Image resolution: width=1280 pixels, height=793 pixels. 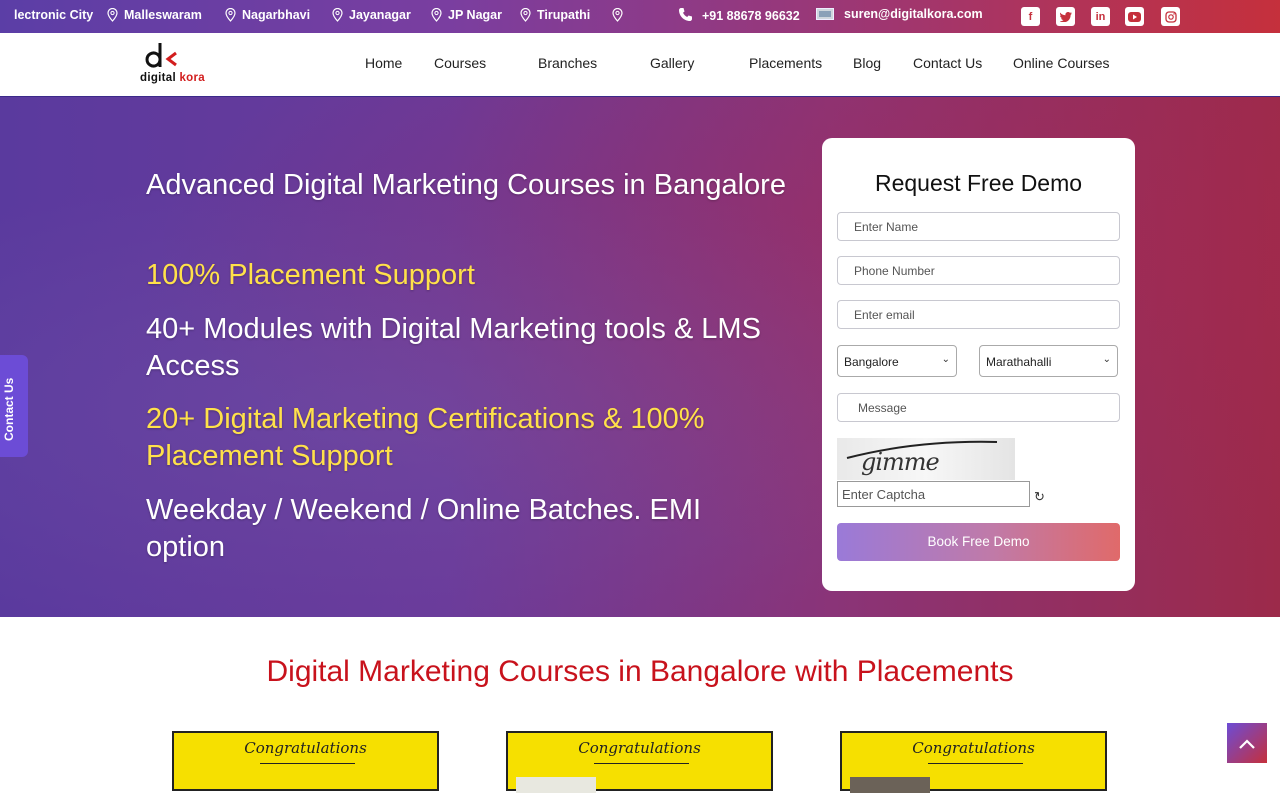 What do you see at coordinates (978, 542) in the screenshot?
I see `book-free-demo-button: Book Free Demo` at bounding box center [978, 542].